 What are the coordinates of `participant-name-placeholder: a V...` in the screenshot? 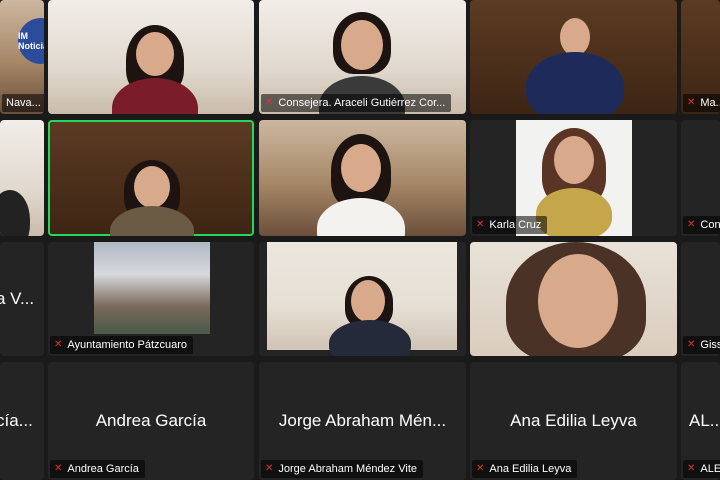 It's located at (17, 298).